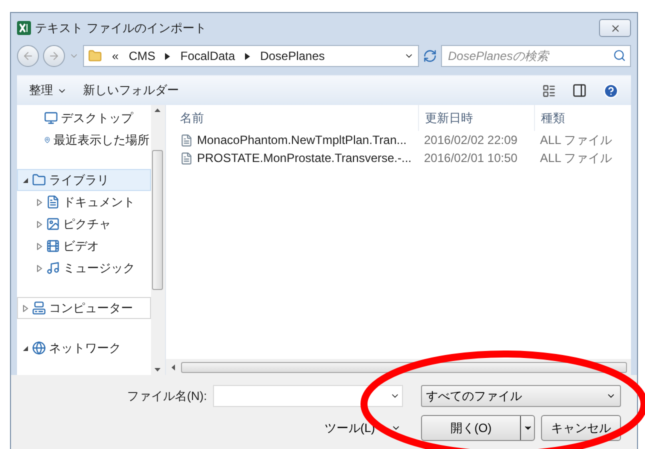  I want to click on folder-icon, so click(95, 56).